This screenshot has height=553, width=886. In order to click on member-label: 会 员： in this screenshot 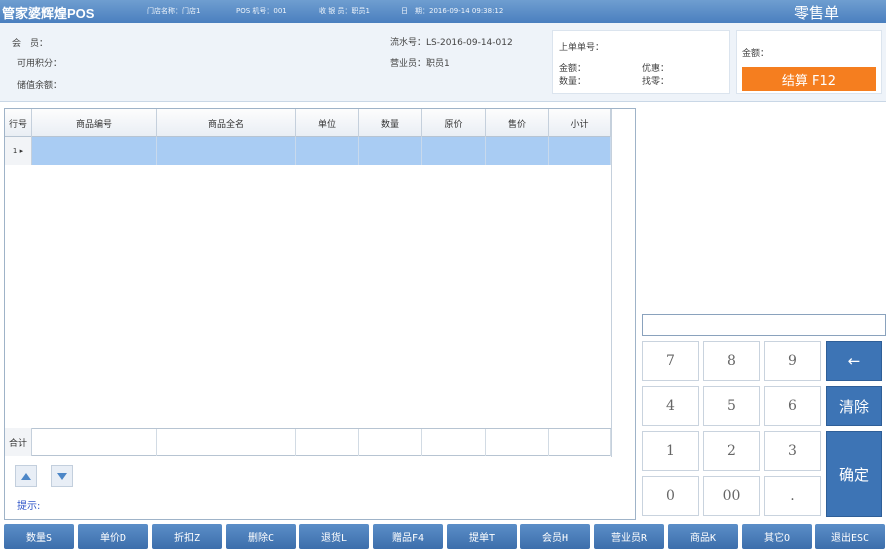, I will do `click(30, 42)`.